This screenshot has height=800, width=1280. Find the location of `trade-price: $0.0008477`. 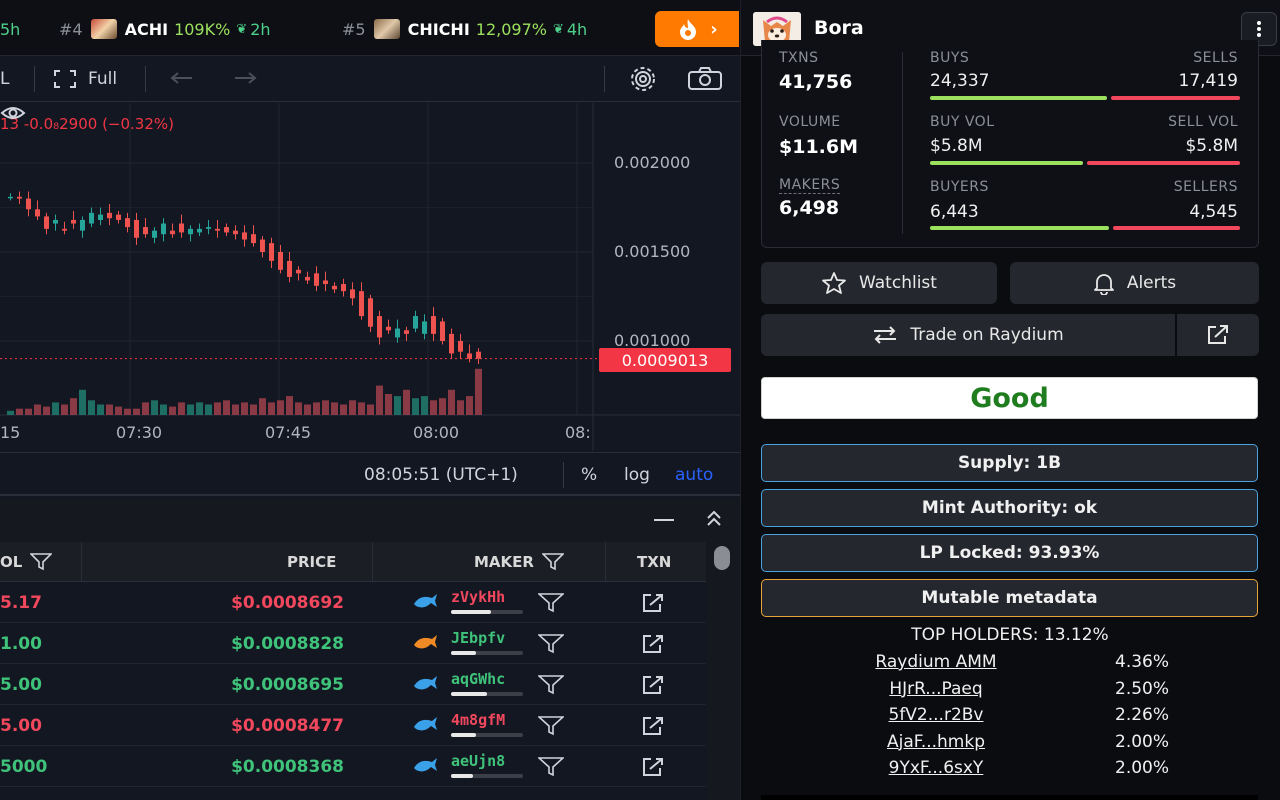

trade-price: $0.0008477 is located at coordinates (287, 725).